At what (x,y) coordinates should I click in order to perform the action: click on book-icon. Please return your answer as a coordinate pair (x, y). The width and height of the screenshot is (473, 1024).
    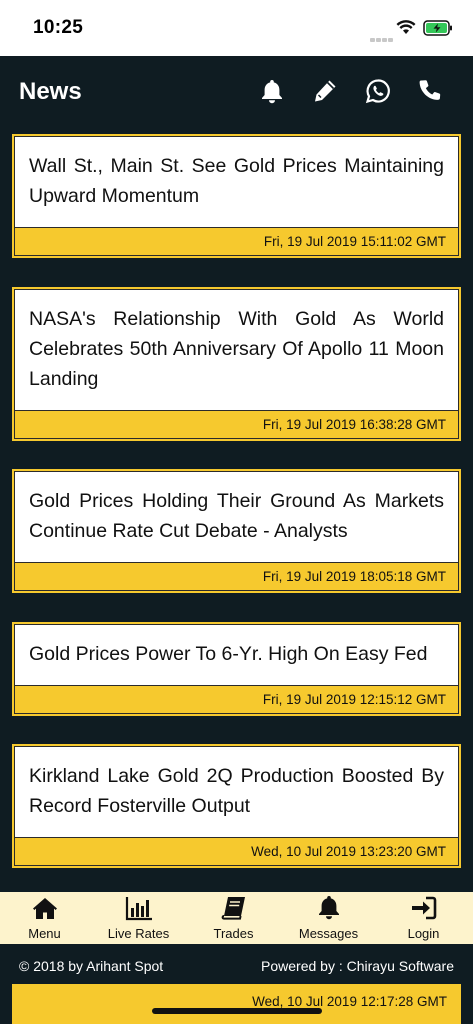
    Looking at the image, I should click on (234, 908).